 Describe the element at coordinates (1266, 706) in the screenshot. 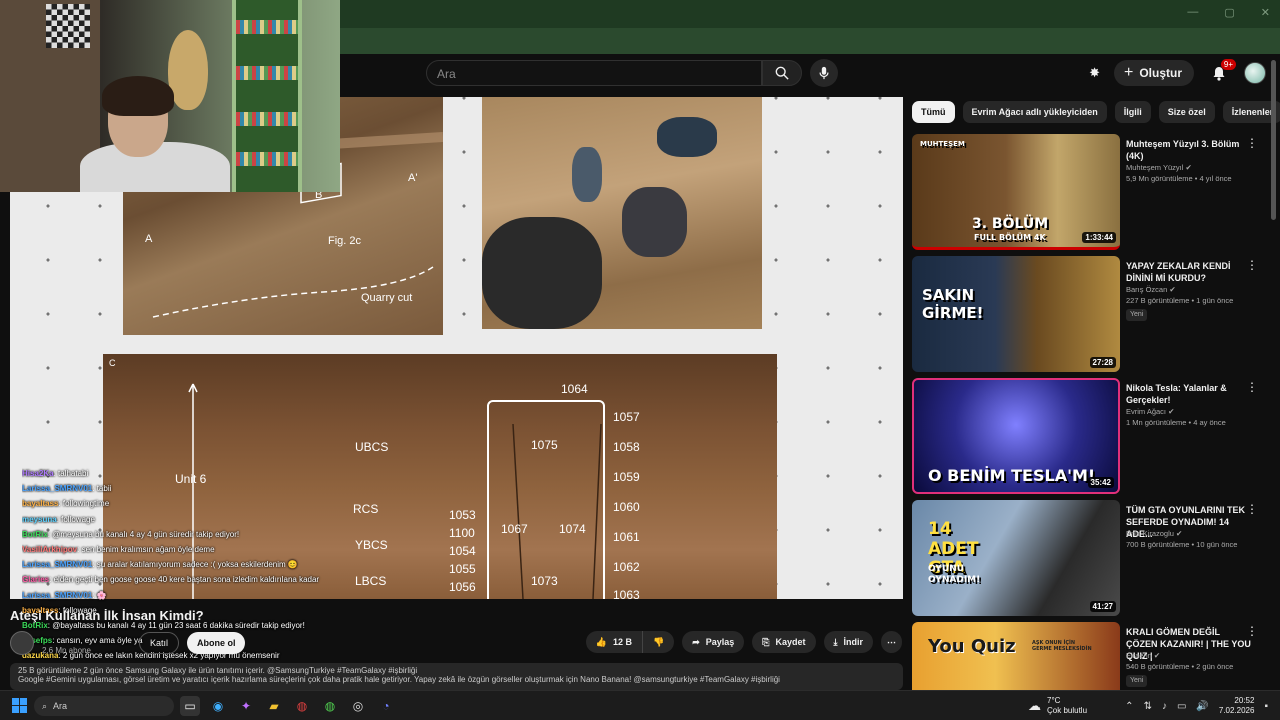

I see `notification-center-icon: ▪` at that location.